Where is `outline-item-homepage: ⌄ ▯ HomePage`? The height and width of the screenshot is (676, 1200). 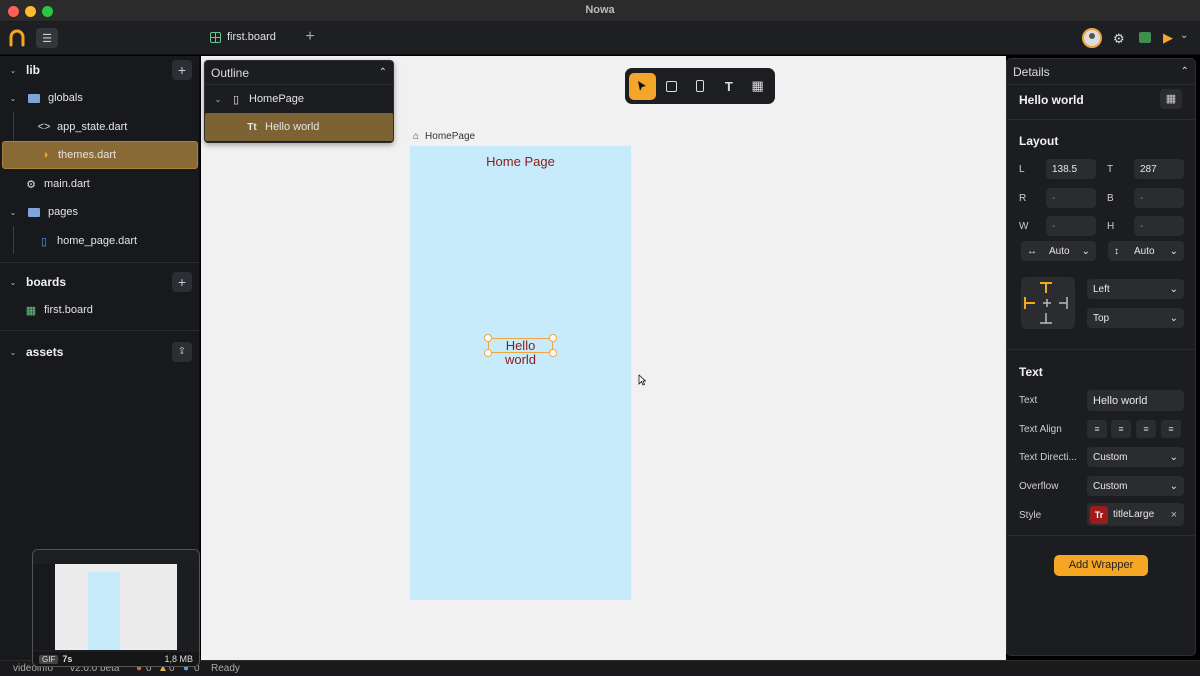
outline-item-homepage: ⌄ ▯ HomePage is located at coordinates (299, 99).